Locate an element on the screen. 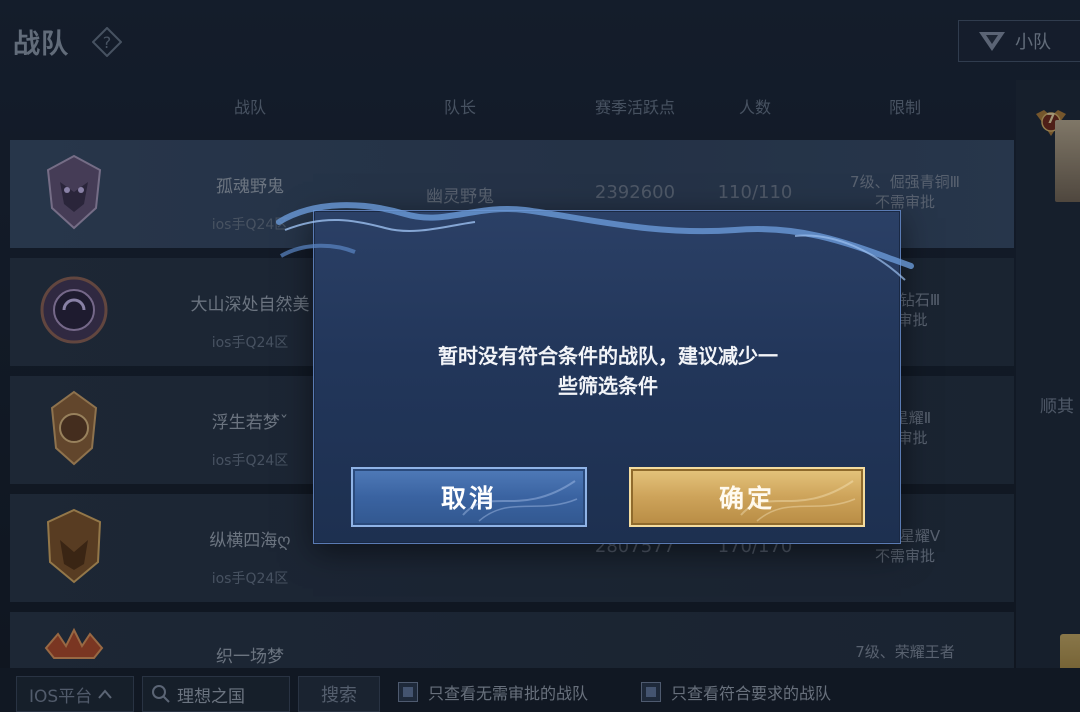 The height and width of the screenshot is (712, 1080). confirm-button: 确定 is located at coordinates (747, 497).